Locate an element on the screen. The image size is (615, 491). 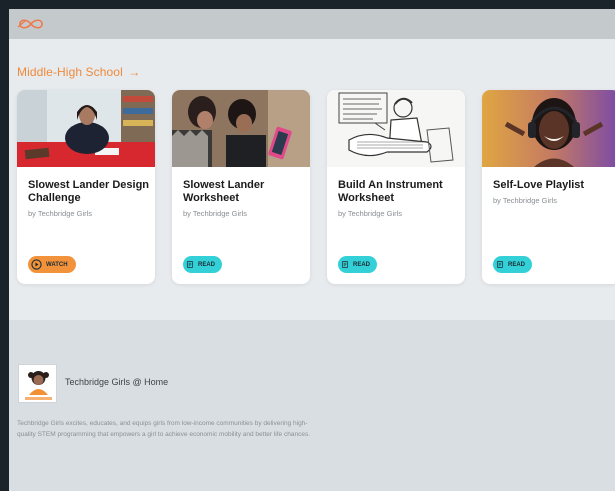
infinity-brand-logo-icon is located at coordinates (31, 24).